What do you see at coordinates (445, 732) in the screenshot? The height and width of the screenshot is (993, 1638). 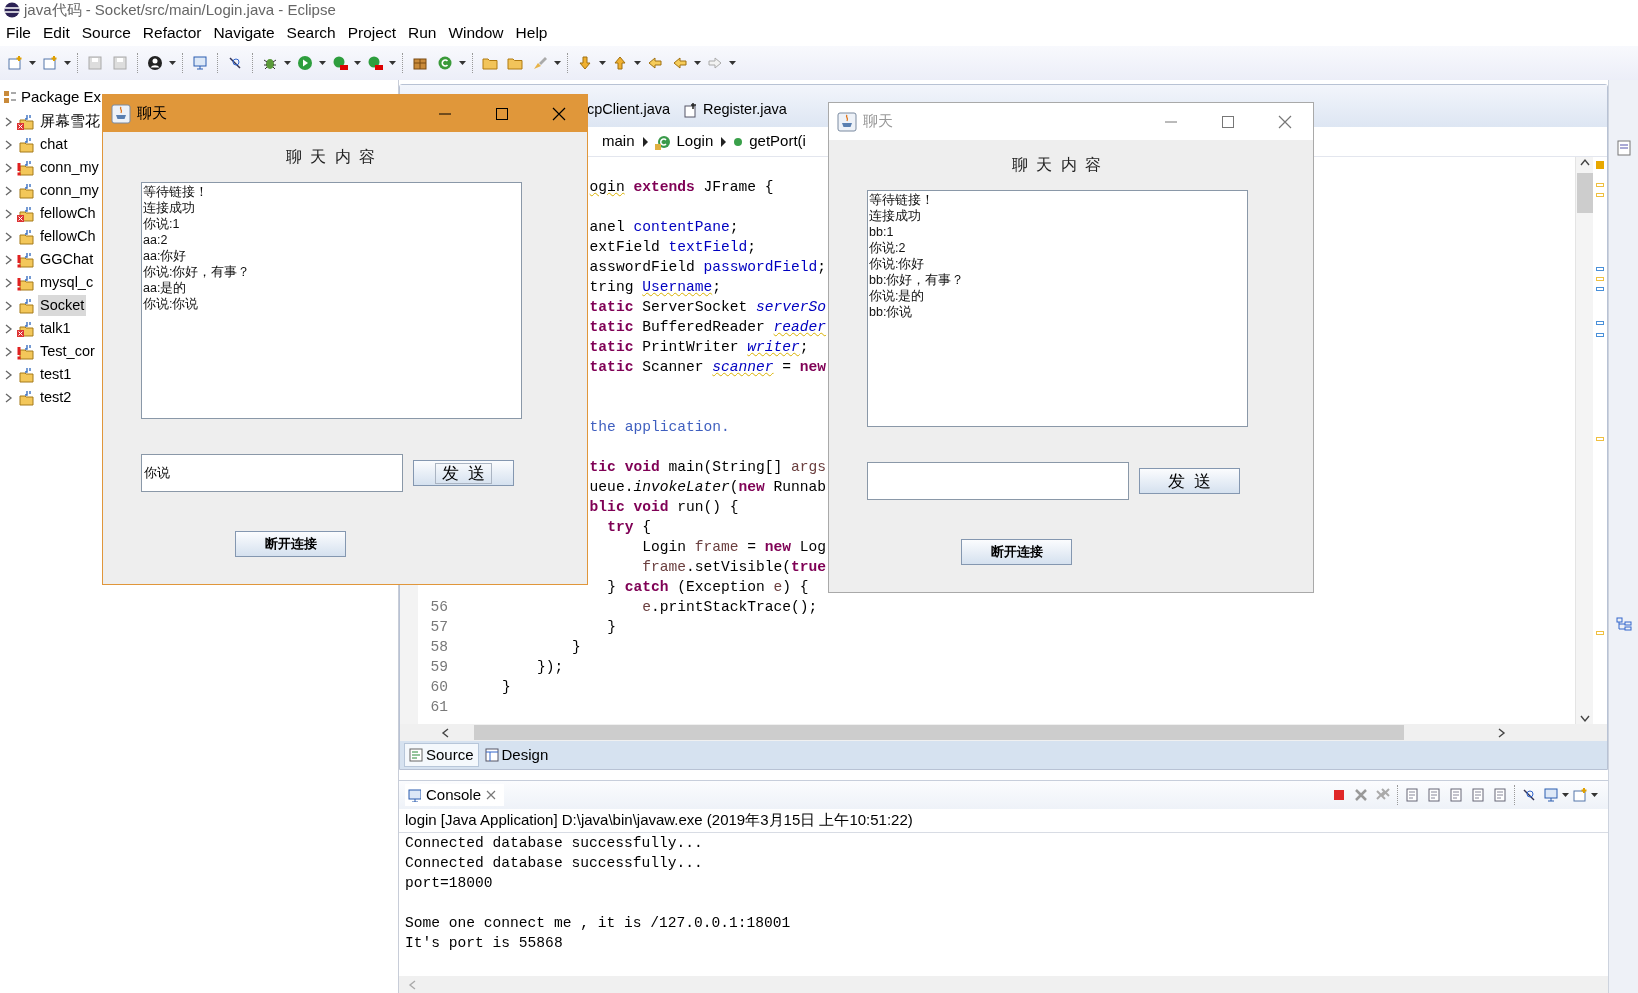 I see `chevron-left-icon` at bounding box center [445, 732].